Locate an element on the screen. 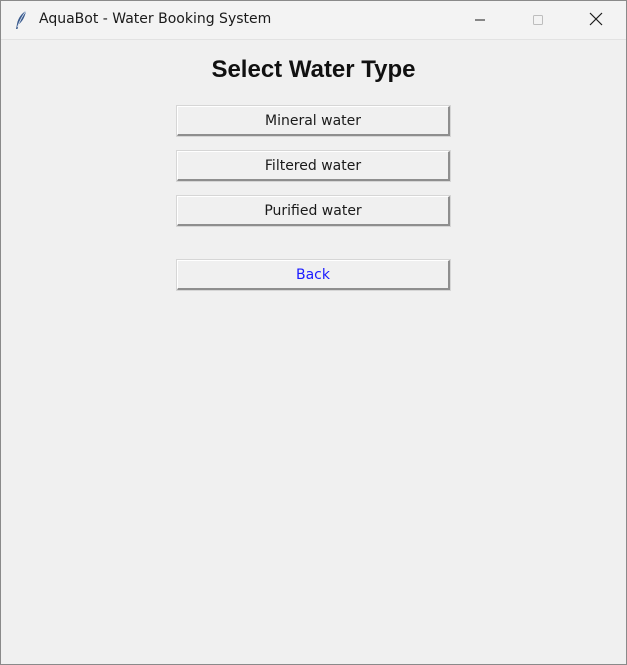  minimize-button is located at coordinates (480, 20).